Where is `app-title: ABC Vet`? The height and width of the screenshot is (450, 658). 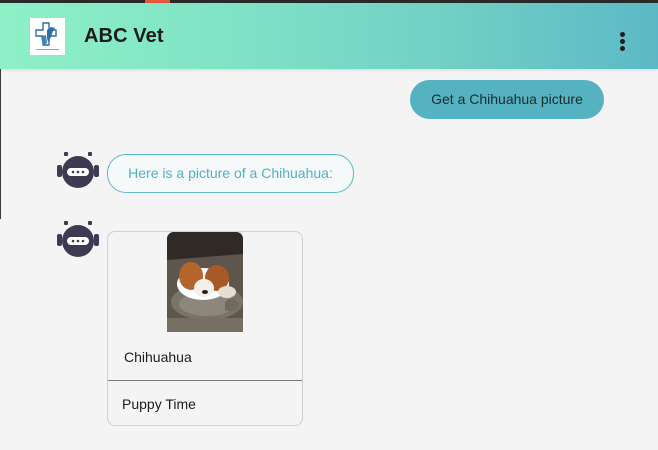 app-title: ABC Vet is located at coordinates (124, 36).